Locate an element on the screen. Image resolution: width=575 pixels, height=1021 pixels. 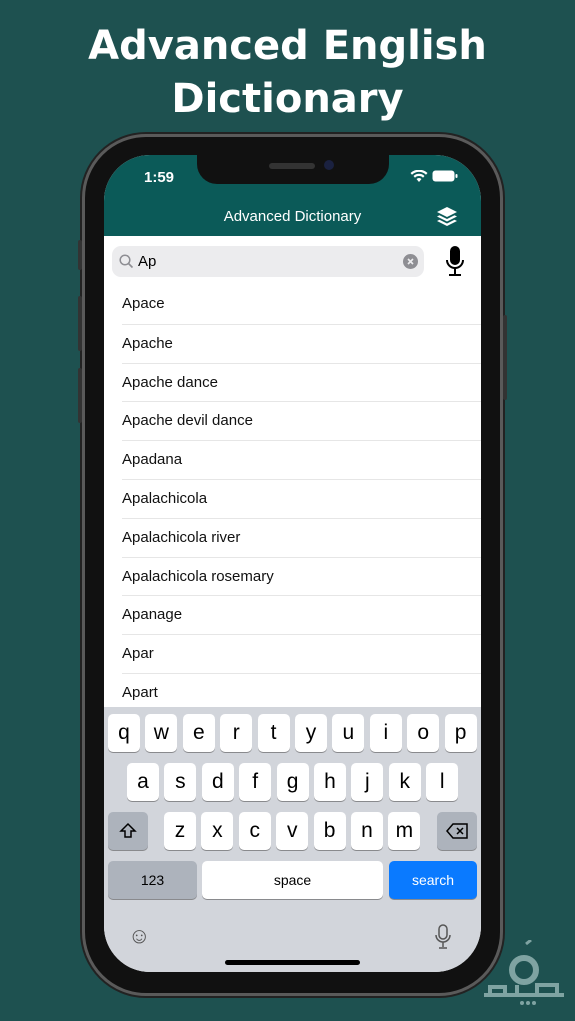
result-item: Apart is located at coordinates (301, 692).